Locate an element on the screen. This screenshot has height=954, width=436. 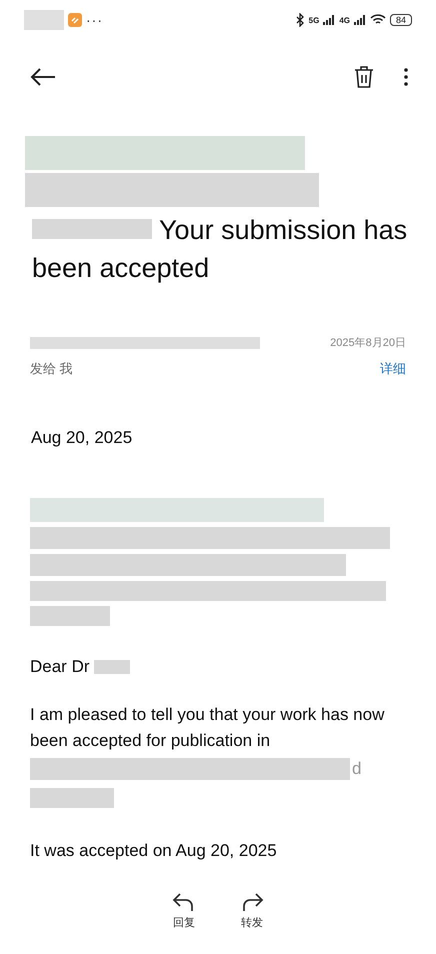
reply-button: 回复 is located at coordinates (184, 911).